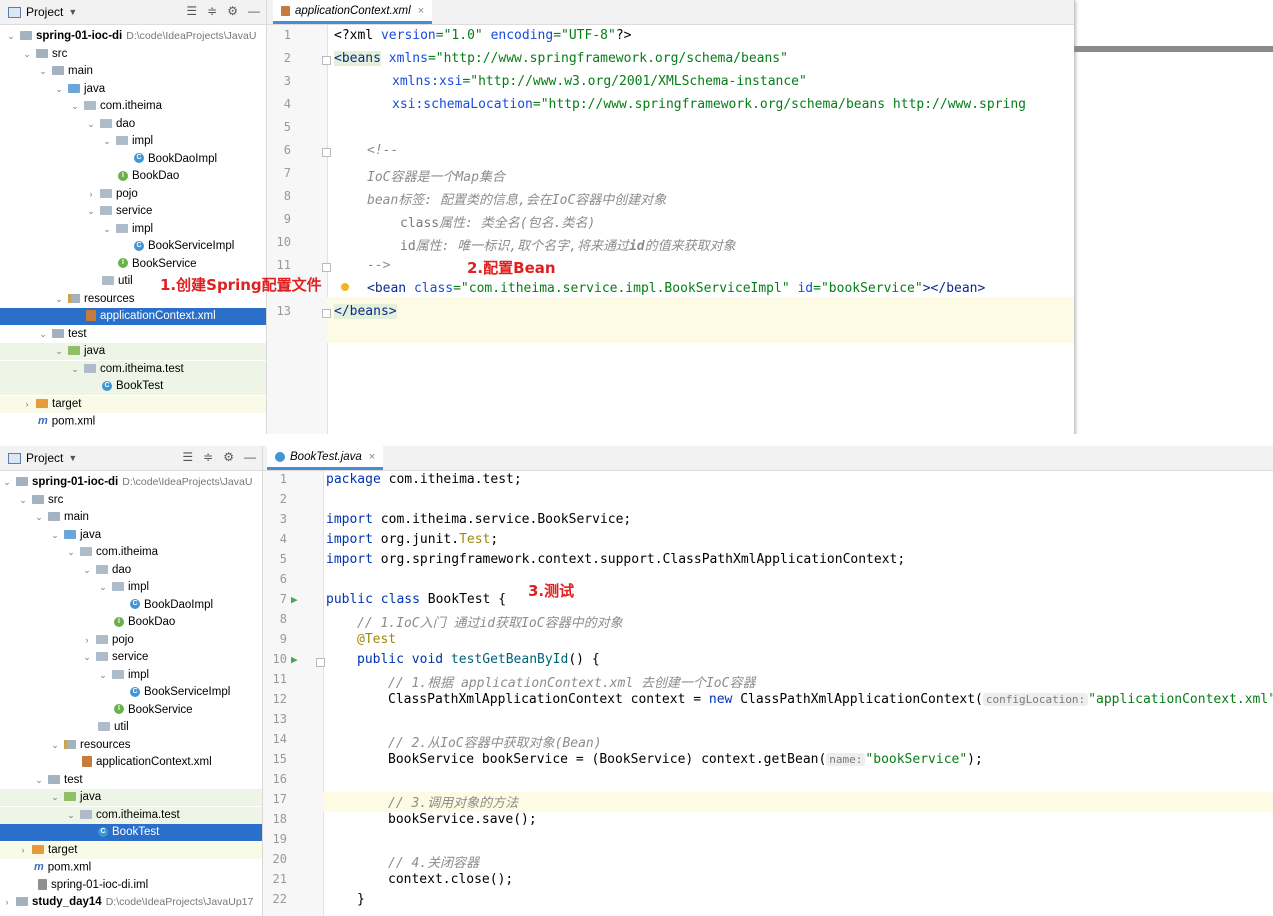 This screenshot has height=916, width=1273. What do you see at coordinates (131, 727) in the screenshot?
I see `tree-item-util: util` at bounding box center [131, 727].